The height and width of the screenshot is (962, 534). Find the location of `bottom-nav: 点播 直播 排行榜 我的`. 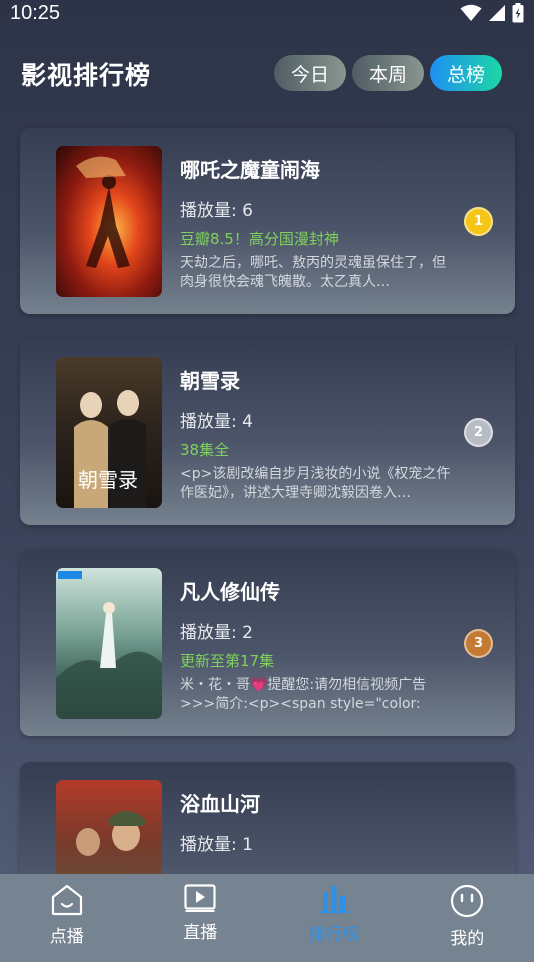

bottom-nav: 点播 直播 排行榜 我的 is located at coordinates (267, 918).